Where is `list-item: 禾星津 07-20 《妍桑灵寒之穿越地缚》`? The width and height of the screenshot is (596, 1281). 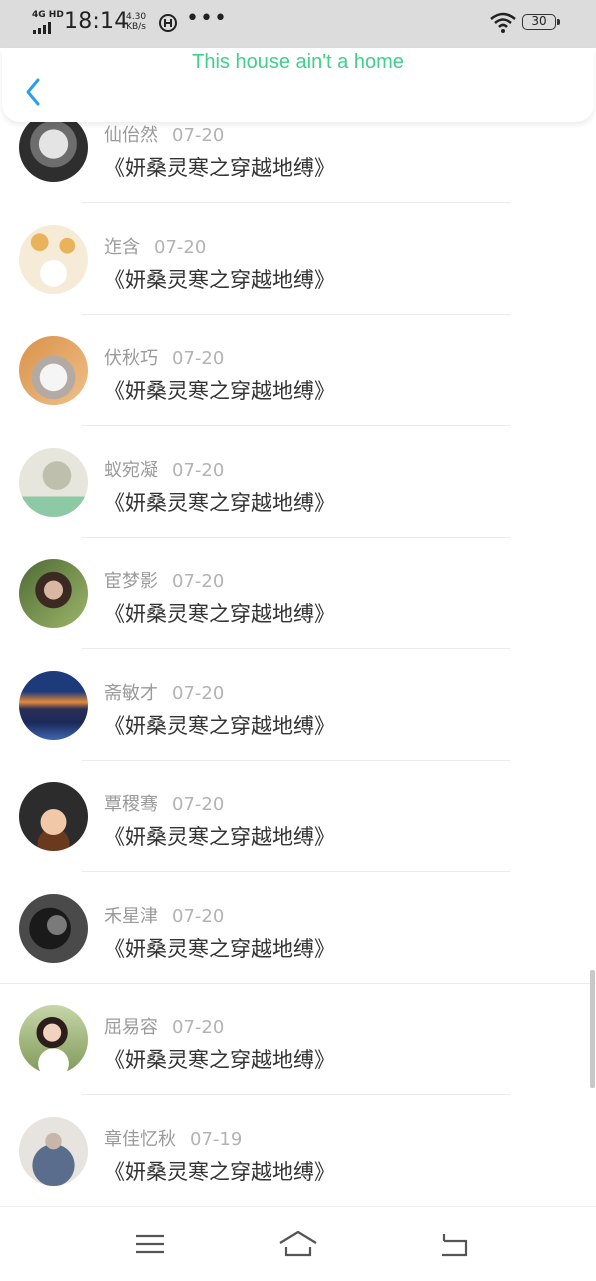
list-item: 禾星津 07-20 《妍桑灵寒之穿越地缚》 is located at coordinates (298, 945).